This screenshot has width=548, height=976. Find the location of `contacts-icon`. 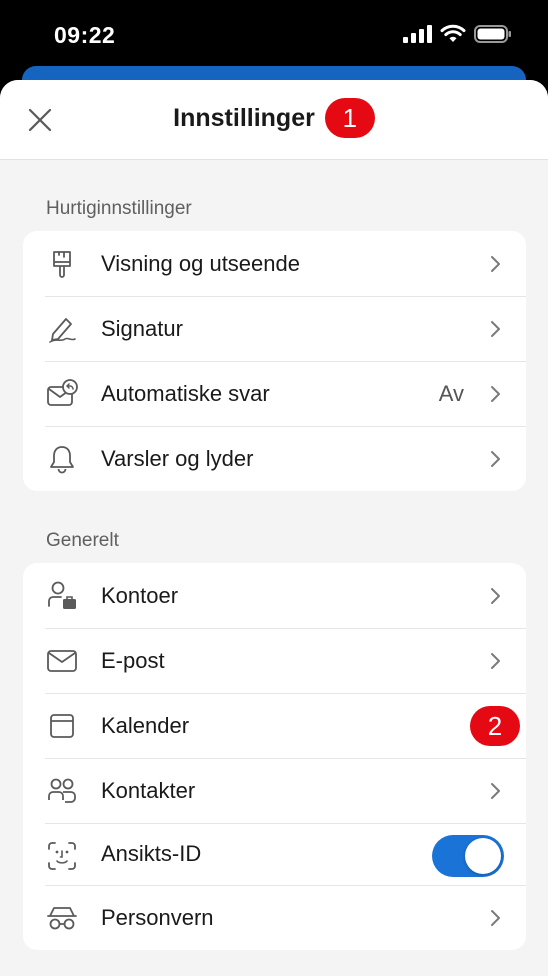

contacts-icon is located at coordinates (62, 791).